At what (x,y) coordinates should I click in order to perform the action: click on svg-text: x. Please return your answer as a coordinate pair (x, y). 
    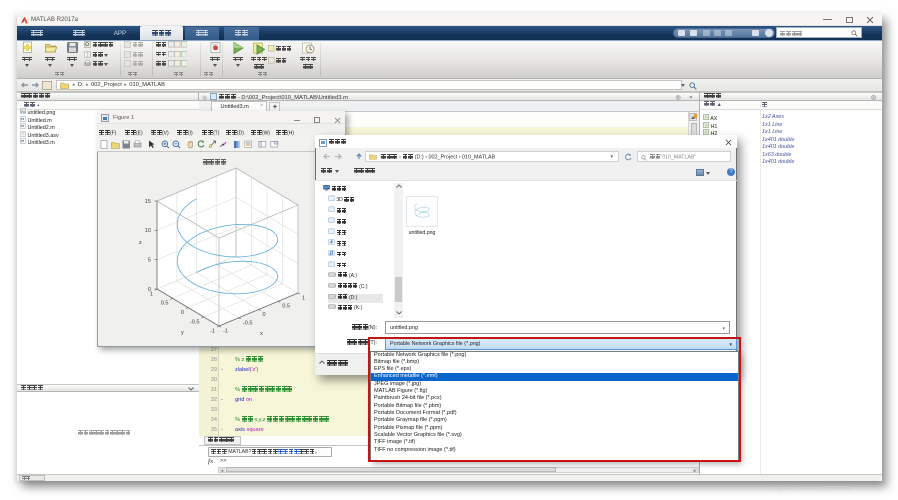
    Looking at the image, I should click on (261, 334).